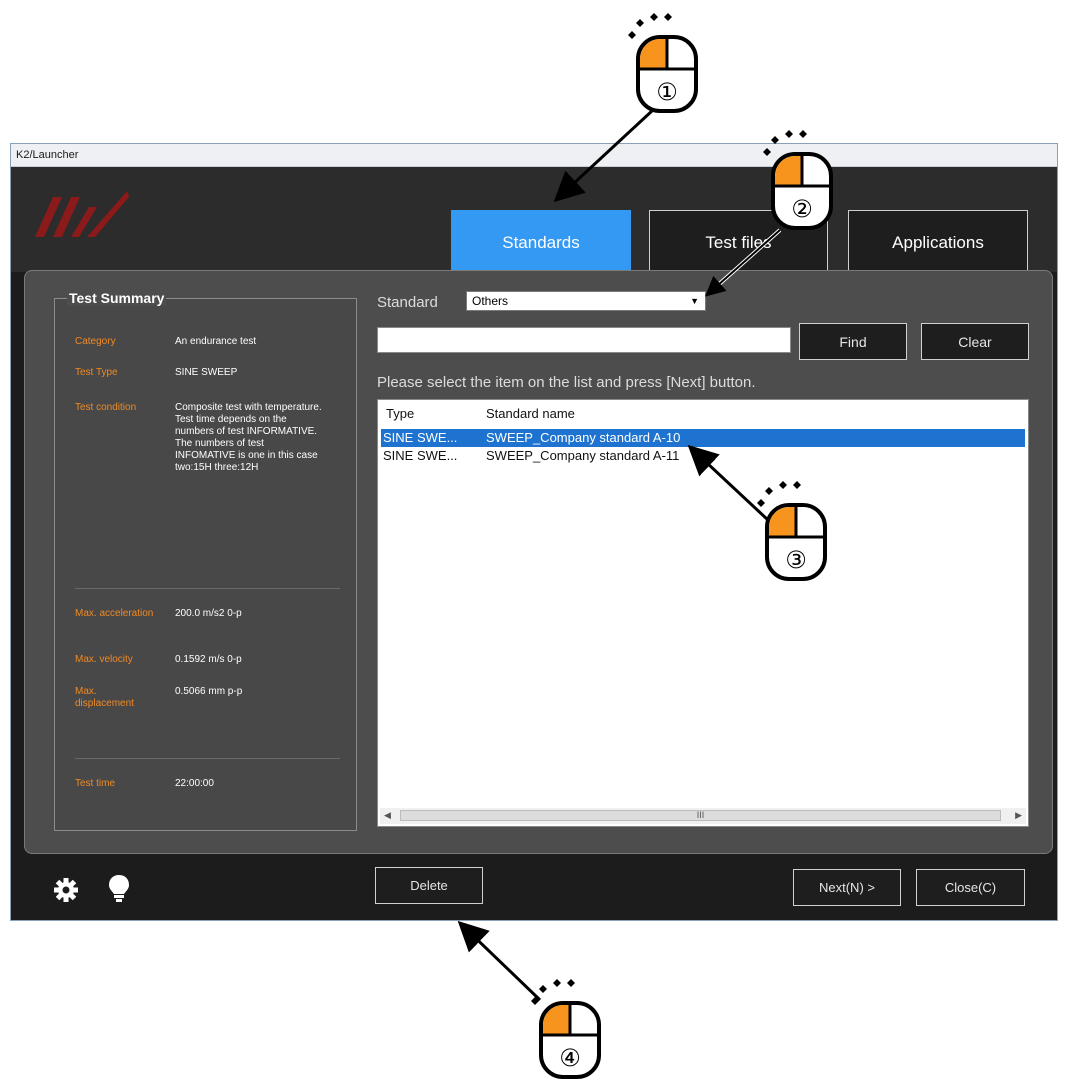 This screenshot has width=1066, height=1082. I want to click on standard-dropdown: Others ▼, so click(586, 301).